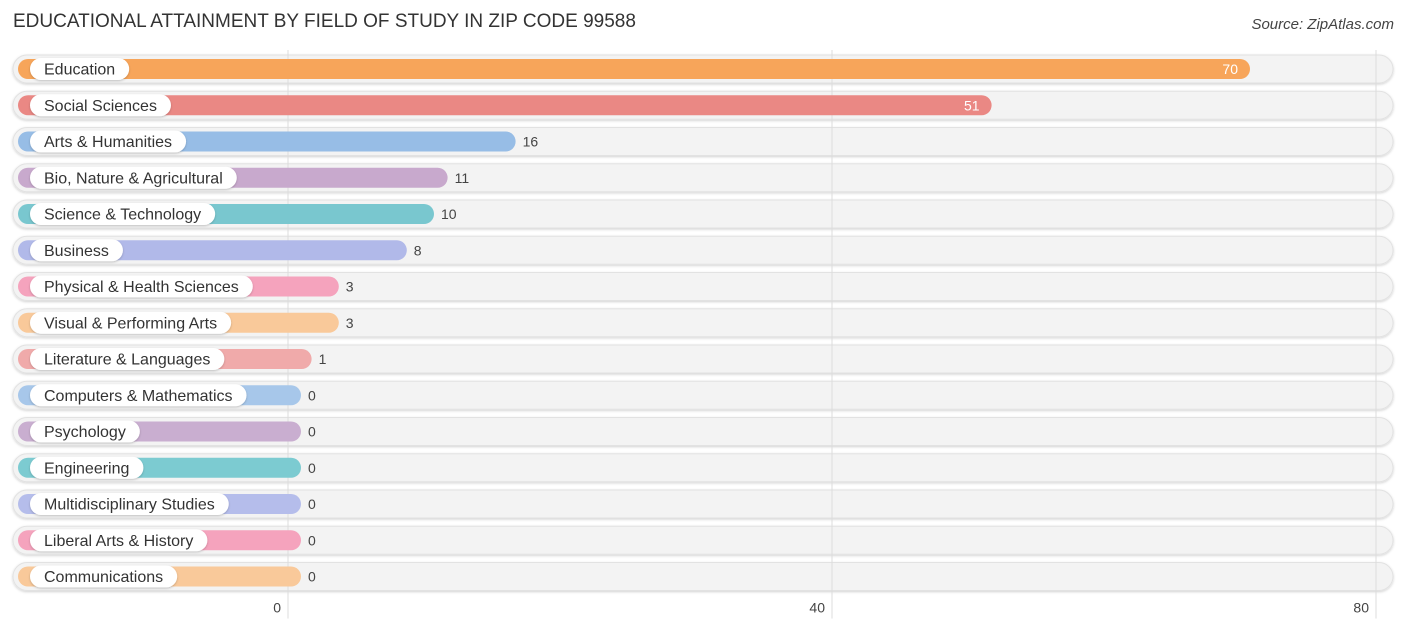  I want to click on bar-group: Education 70, so click(634, 69).